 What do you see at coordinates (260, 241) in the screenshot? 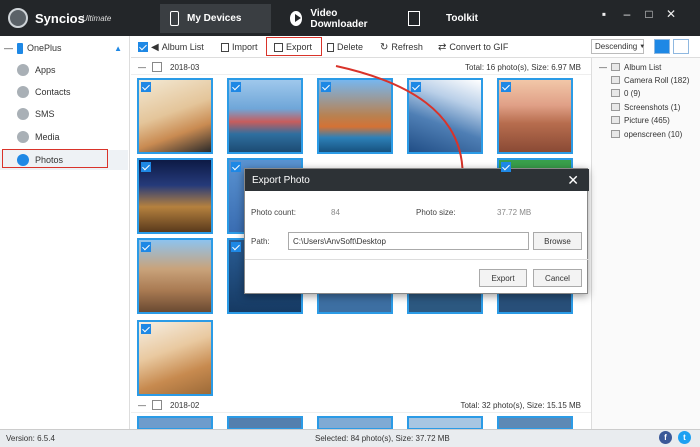
I see `path-label: Path:` at bounding box center [260, 241].